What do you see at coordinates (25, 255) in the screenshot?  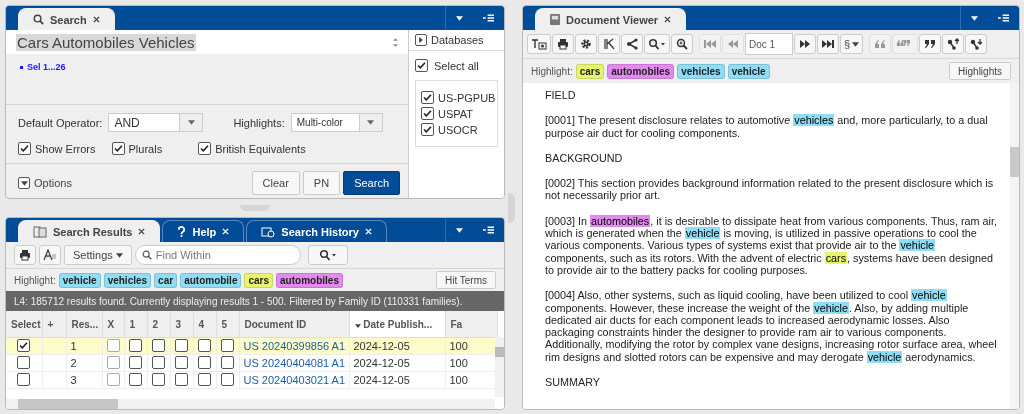 I see `print-button` at bounding box center [25, 255].